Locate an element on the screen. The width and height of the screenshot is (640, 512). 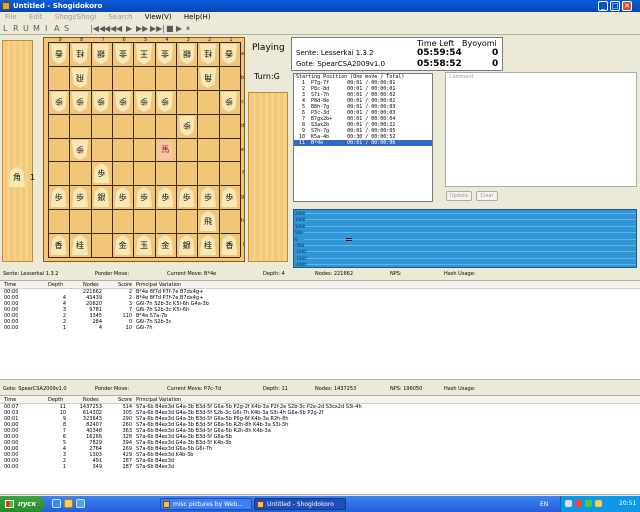
fast-back-button: ◀◀ is located at coordinates (110, 29).